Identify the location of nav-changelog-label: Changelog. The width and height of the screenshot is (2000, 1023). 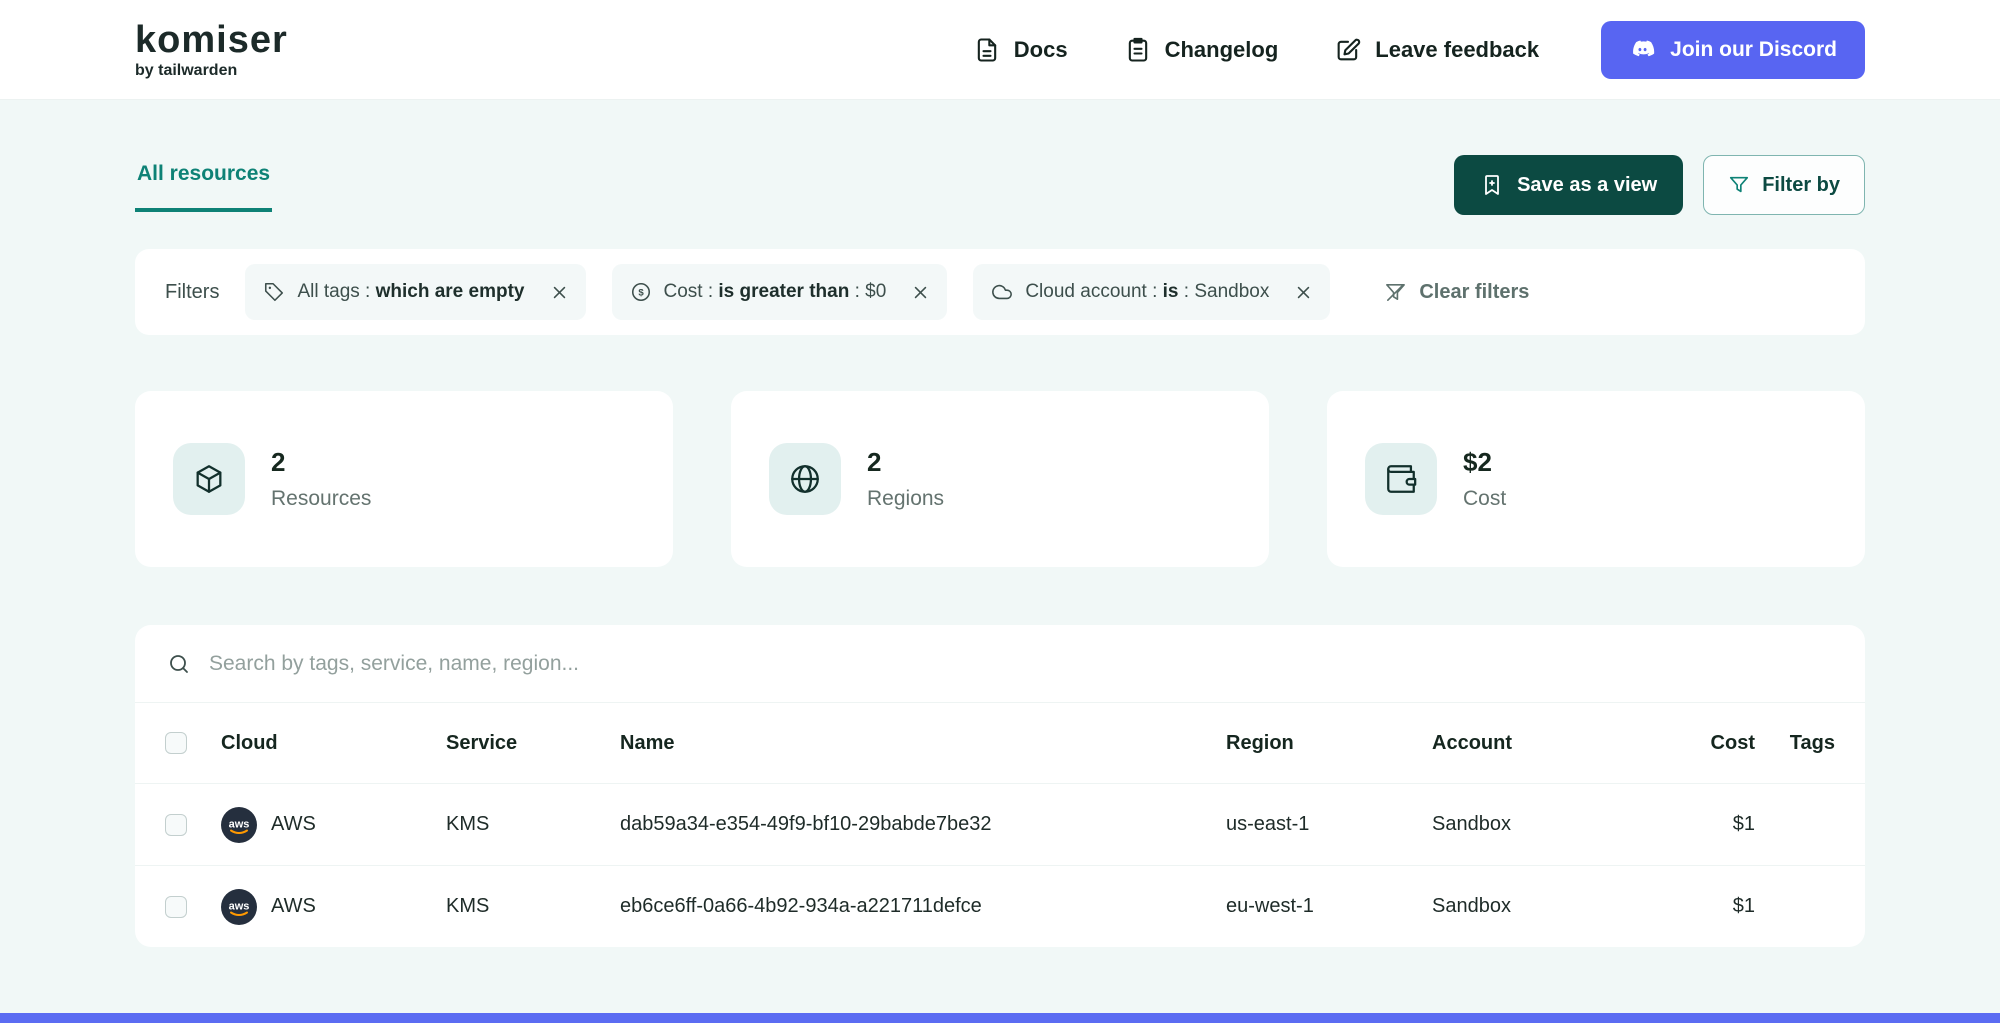
(1221, 49).